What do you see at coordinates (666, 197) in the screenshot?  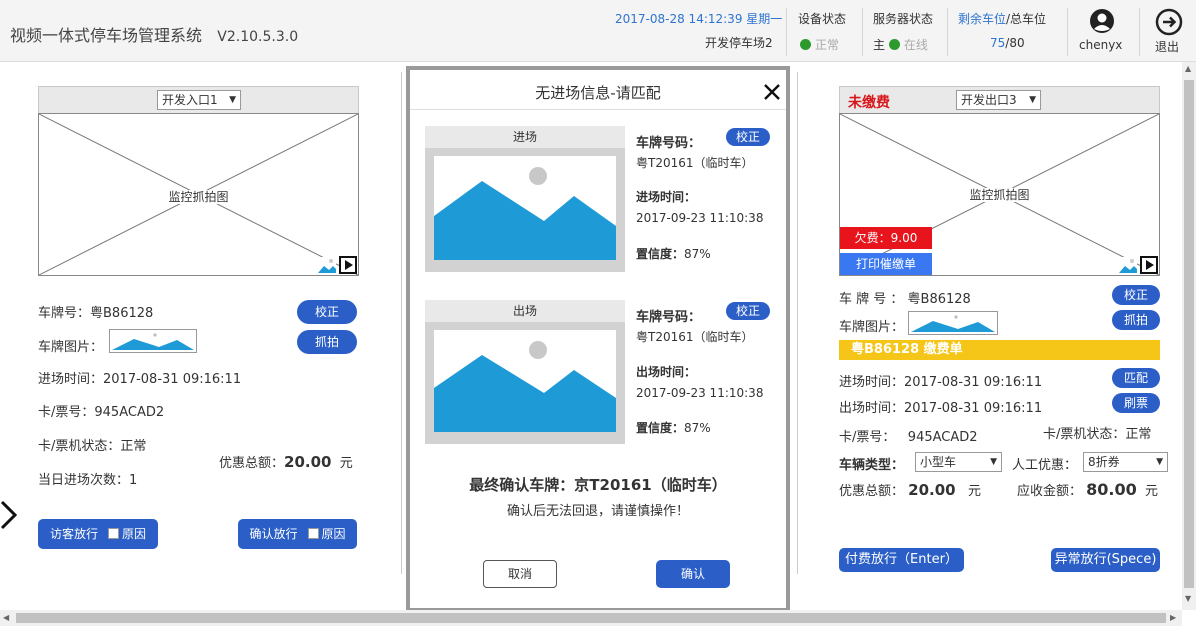 I see `entry-time-label: 进场时间：` at bounding box center [666, 197].